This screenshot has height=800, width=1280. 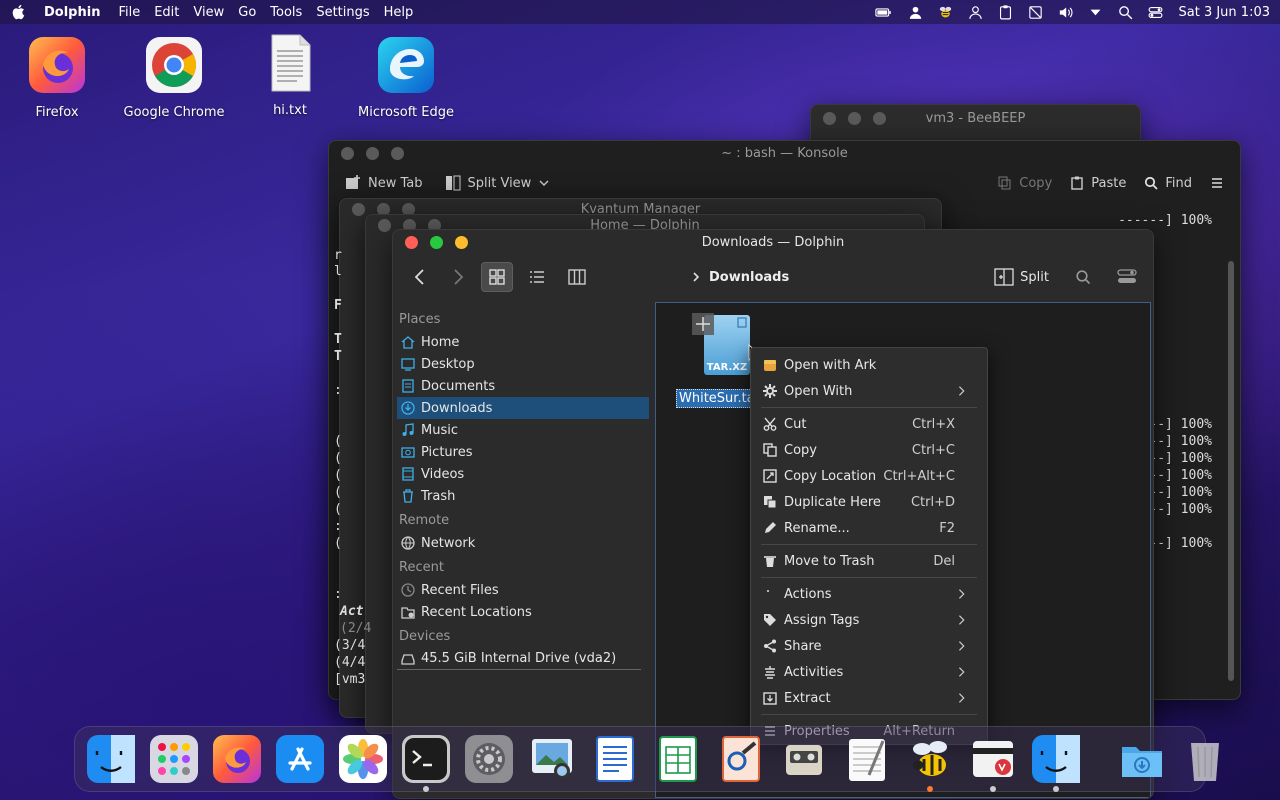 What do you see at coordinates (869, 365) in the screenshot?
I see `menu-item-open-with-ark: Open with Ark` at bounding box center [869, 365].